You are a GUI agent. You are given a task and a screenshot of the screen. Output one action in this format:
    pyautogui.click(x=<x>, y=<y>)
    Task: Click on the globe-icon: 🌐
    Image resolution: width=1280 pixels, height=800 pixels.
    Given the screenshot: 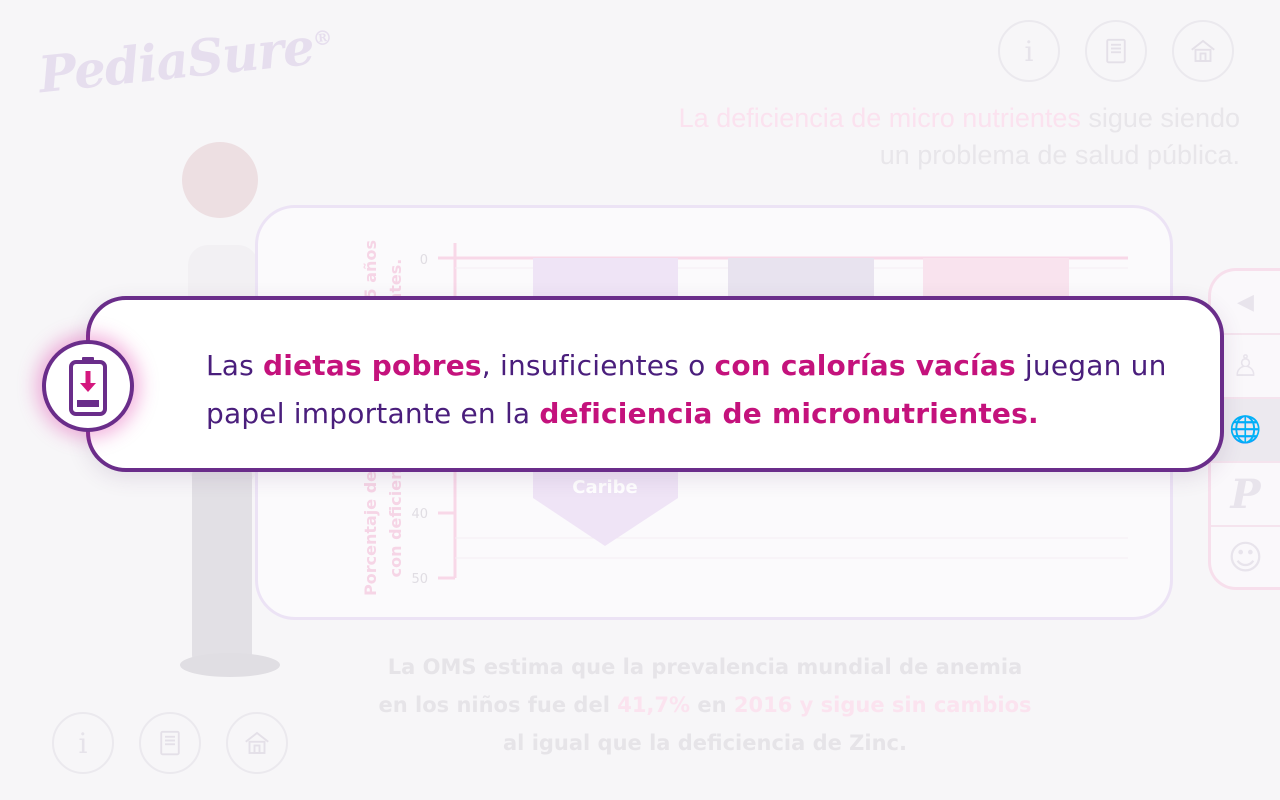 What is the action you would take?
    pyautogui.click(x=1245, y=430)
    